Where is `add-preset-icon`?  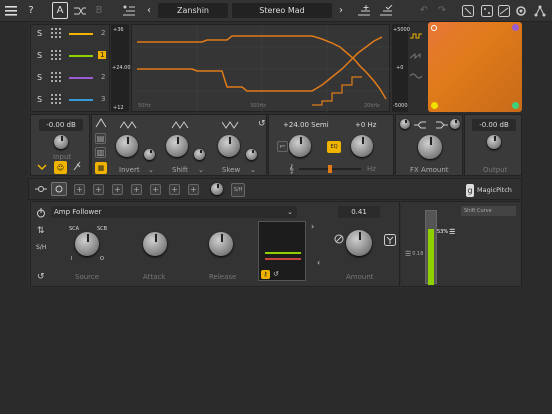 add-preset-icon is located at coordinates (364, 10).